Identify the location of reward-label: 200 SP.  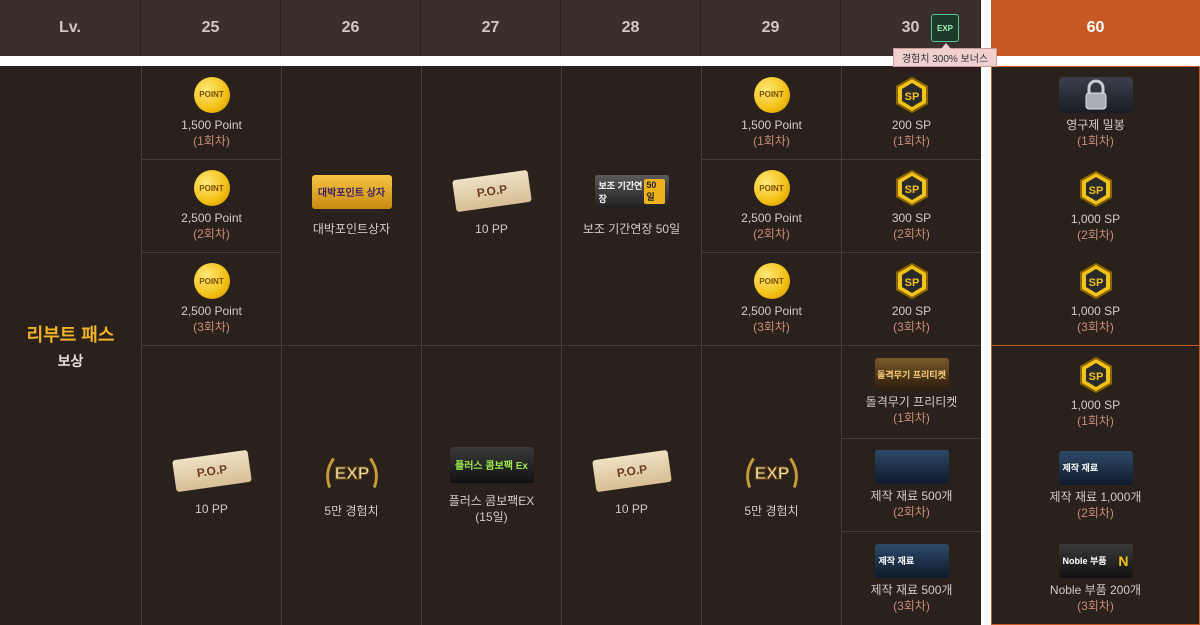
(911, 311).